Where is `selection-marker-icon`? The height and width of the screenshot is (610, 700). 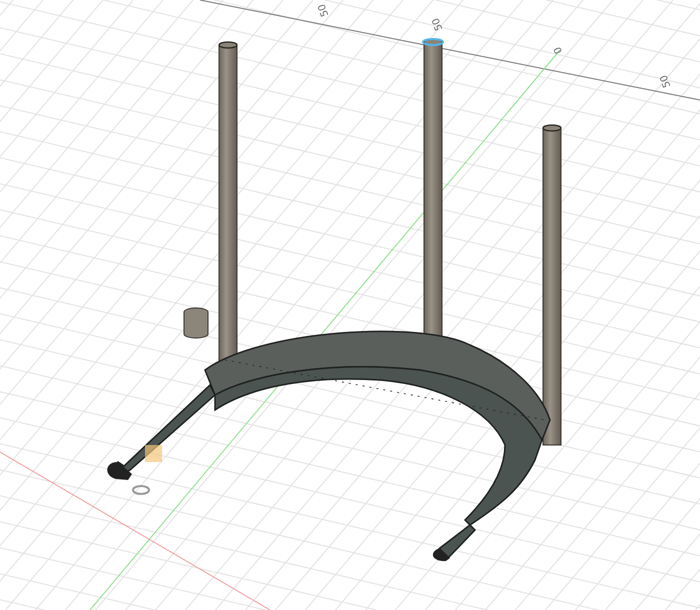 selection-marker-icon is located at coordinates (153, 453).